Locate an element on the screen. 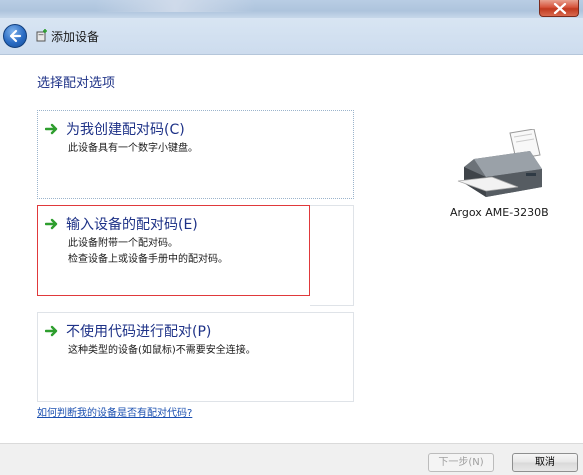 Image resolution: width=583 pixels, height=475 pixels. title-bar-glass is located at coordinates (175, 6).